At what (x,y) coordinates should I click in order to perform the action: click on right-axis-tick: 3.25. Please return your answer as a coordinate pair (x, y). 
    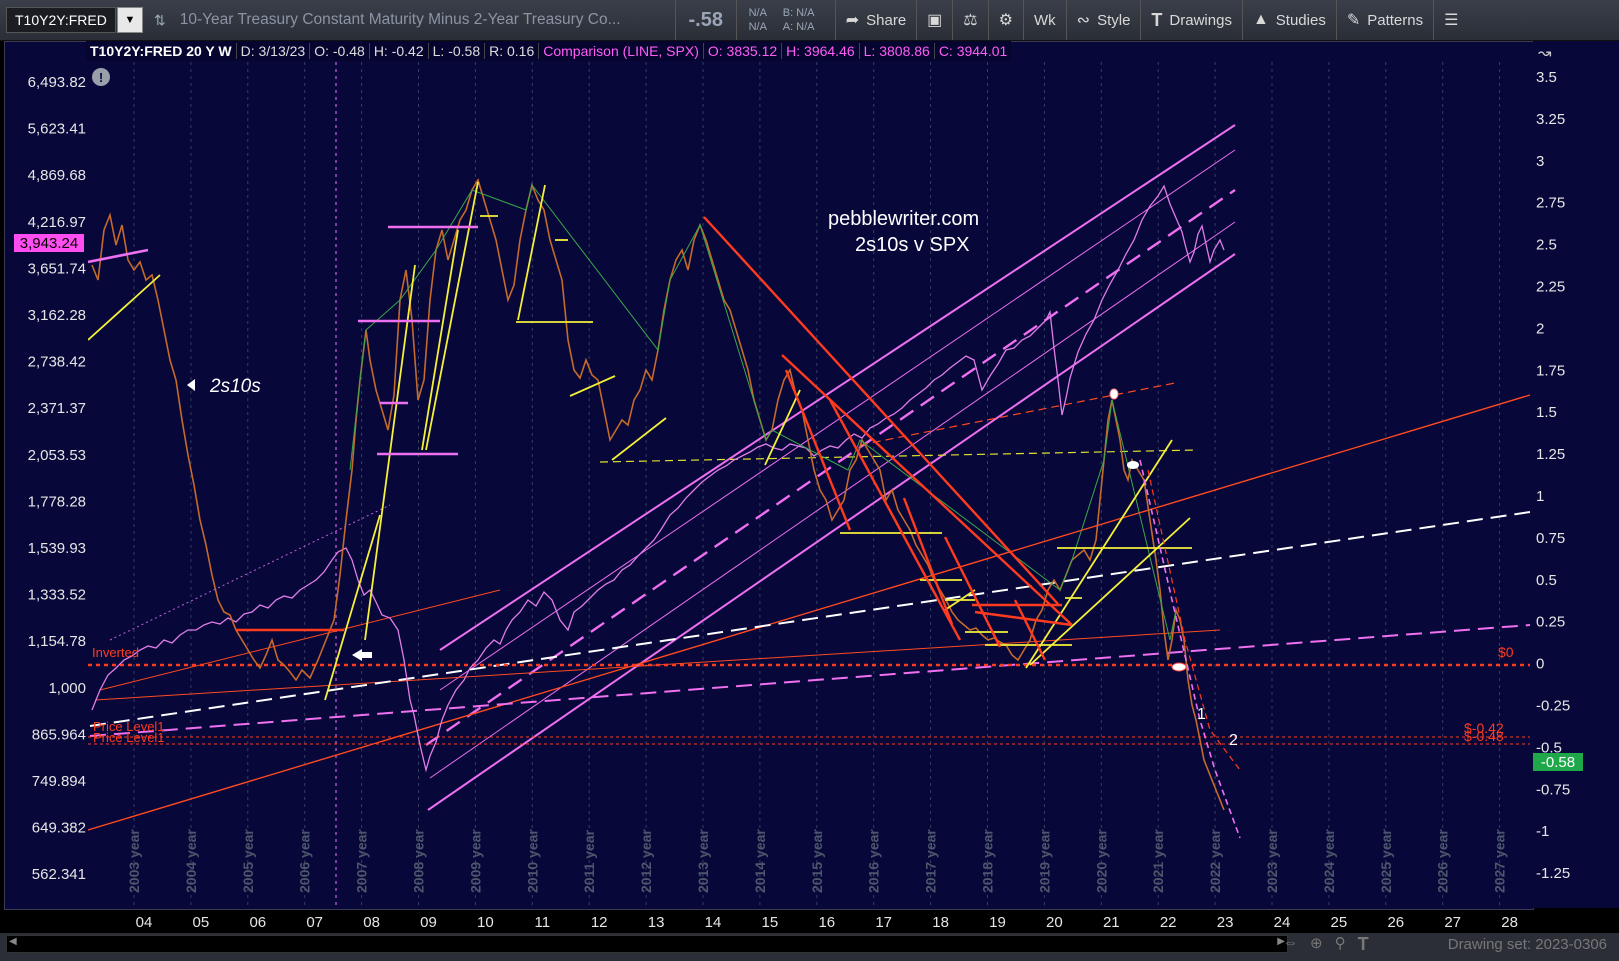
    Looking at the image, I should click on (1550, 119).